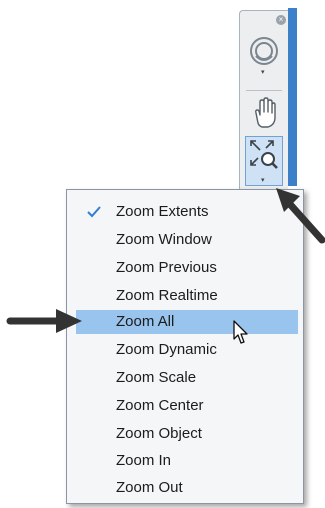  I want to click on pan-button, so click(264, 113).